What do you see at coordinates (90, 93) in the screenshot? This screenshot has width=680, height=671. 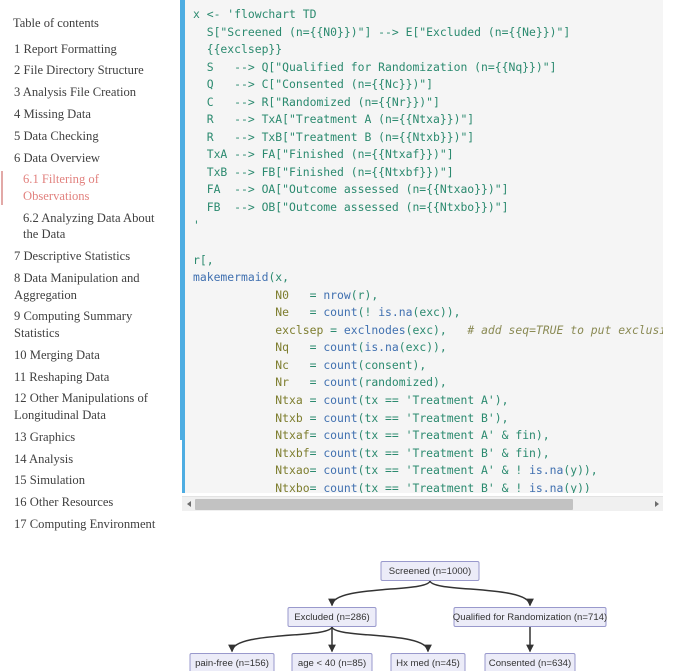 I see `toc-item-2: 3 Analysis File Creation` at bounding box center [90, 93].